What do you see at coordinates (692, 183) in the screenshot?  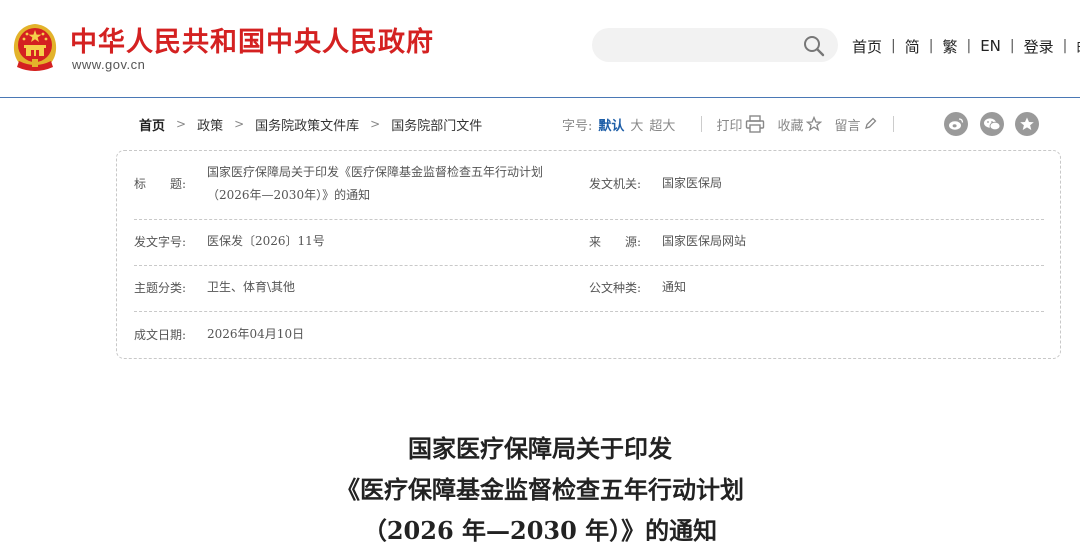 I see `issuer-value: 国家医保局` at bounding box center [692, 183].